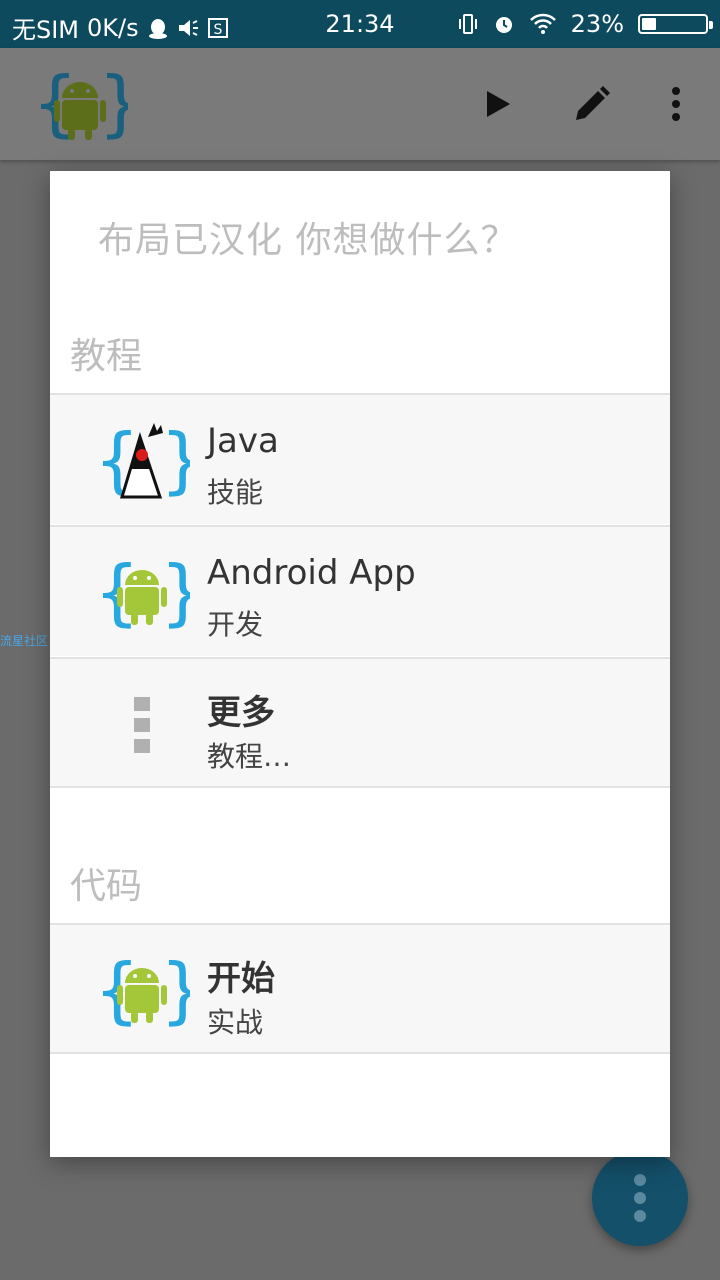  I want to click on run-button, so click(498, 104).